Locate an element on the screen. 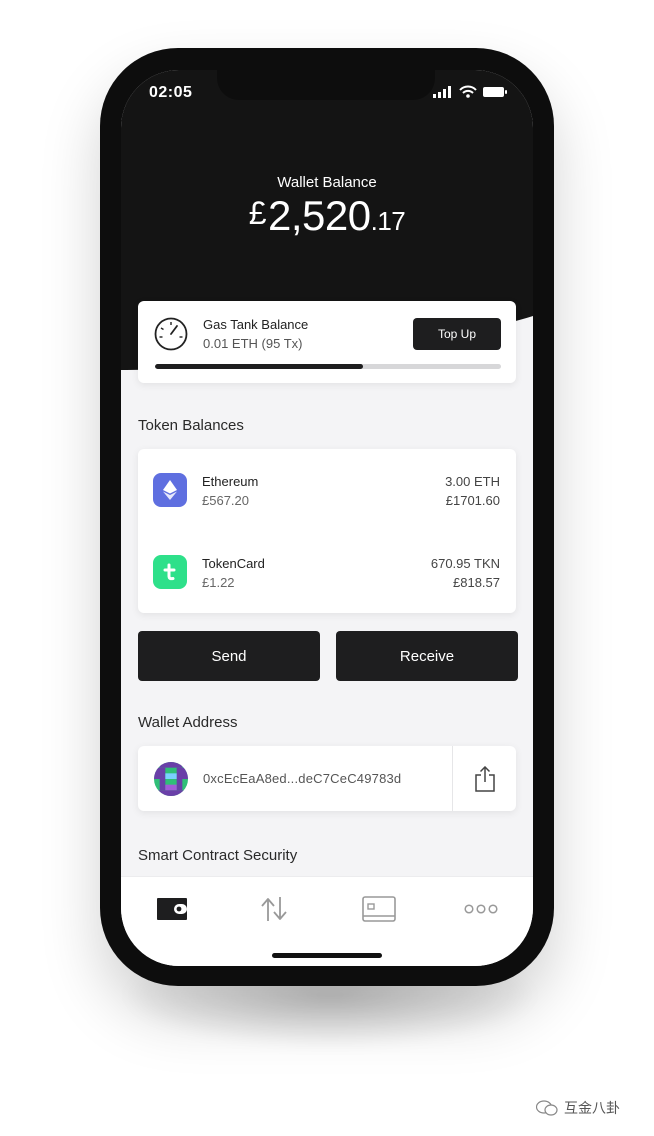 The image size is (654, 1136). ethereum-icon is located at coordinates (170, 490).